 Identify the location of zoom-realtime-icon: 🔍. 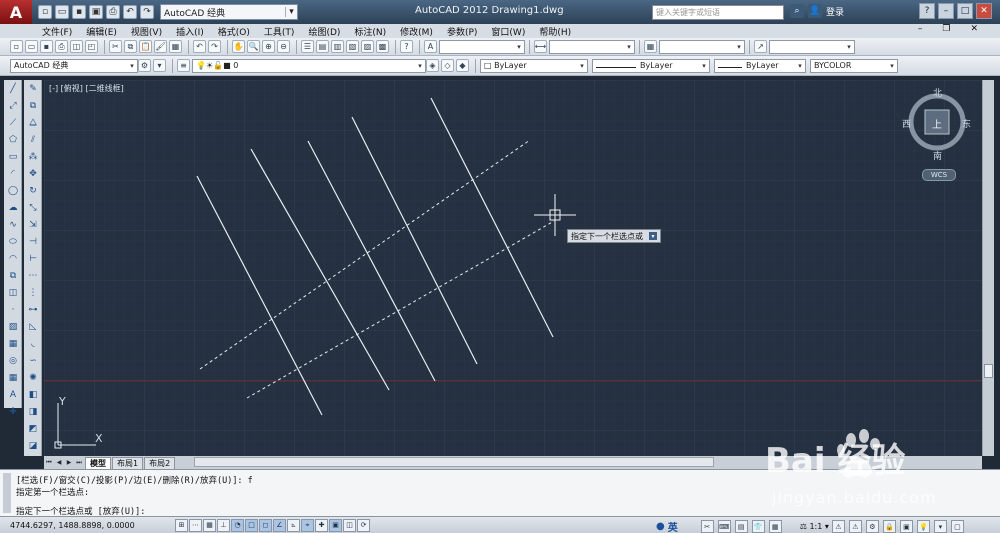
(253, 46).